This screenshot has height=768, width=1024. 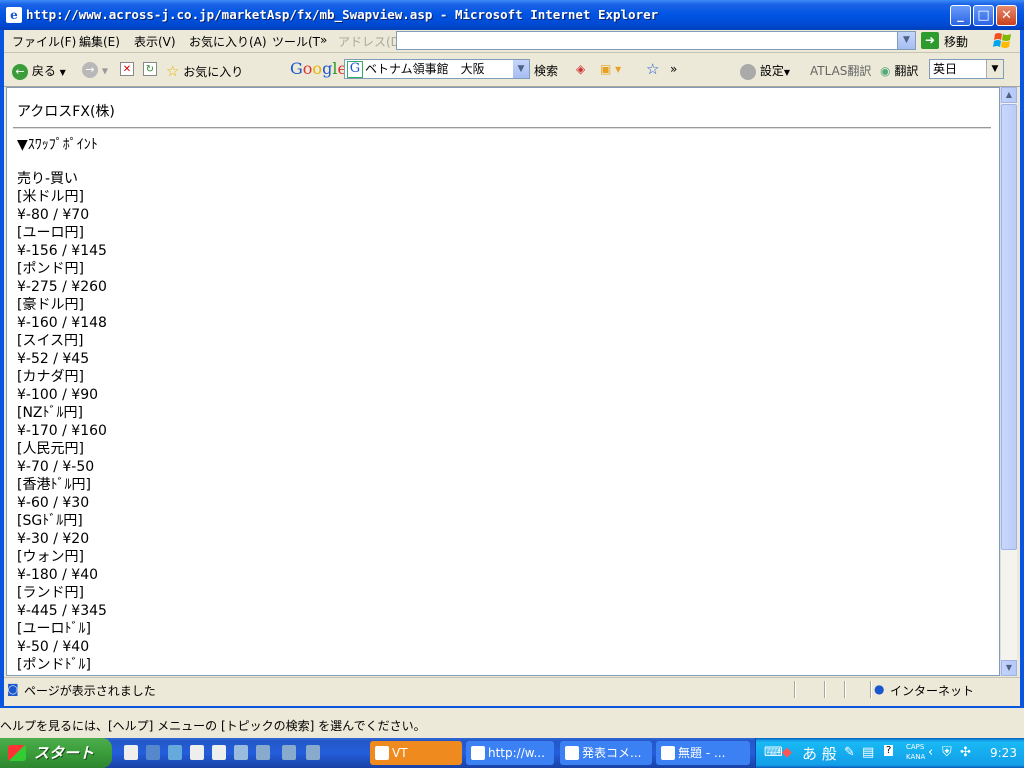 What do you see at coordinates (840, 70) in the screenshot?
I see `atlas-translate-label: ATLAS翻訳` at bounding box center [840, 70].